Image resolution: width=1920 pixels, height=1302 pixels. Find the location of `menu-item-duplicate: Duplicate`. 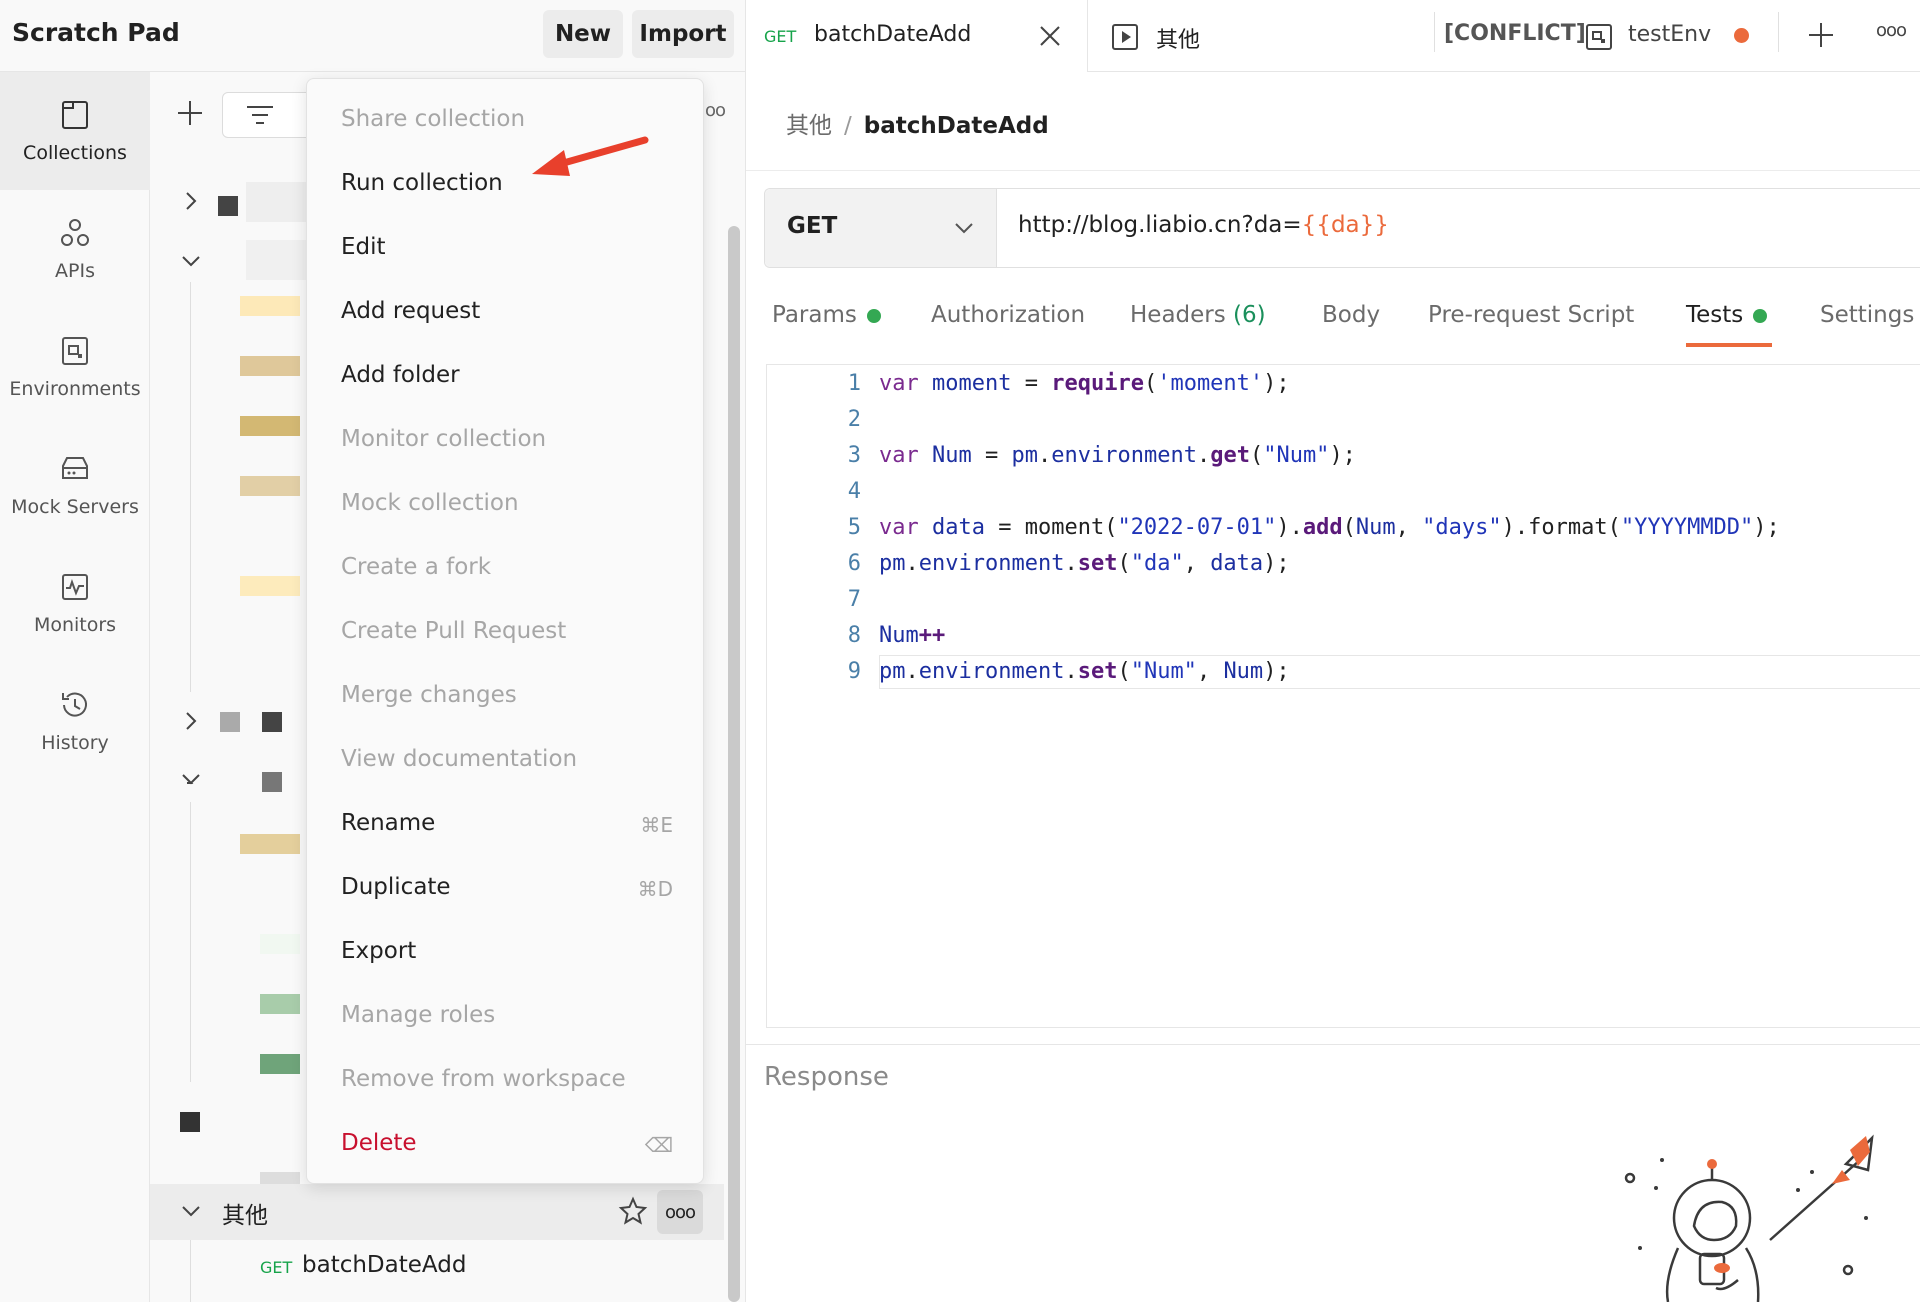

menu-item-duplicate: Duplicate is located at coordinates (396, 887).